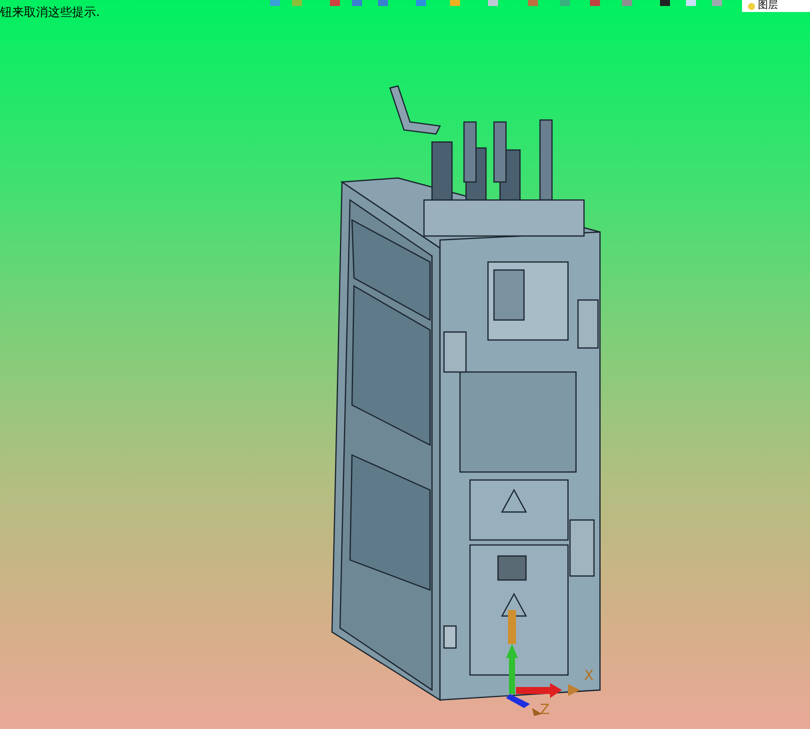 The image size is (810, 729). Describe the element at coordinates (50, 12) in the screenshot. I see `hint-text: 钮来取消这些提示.` at that location.